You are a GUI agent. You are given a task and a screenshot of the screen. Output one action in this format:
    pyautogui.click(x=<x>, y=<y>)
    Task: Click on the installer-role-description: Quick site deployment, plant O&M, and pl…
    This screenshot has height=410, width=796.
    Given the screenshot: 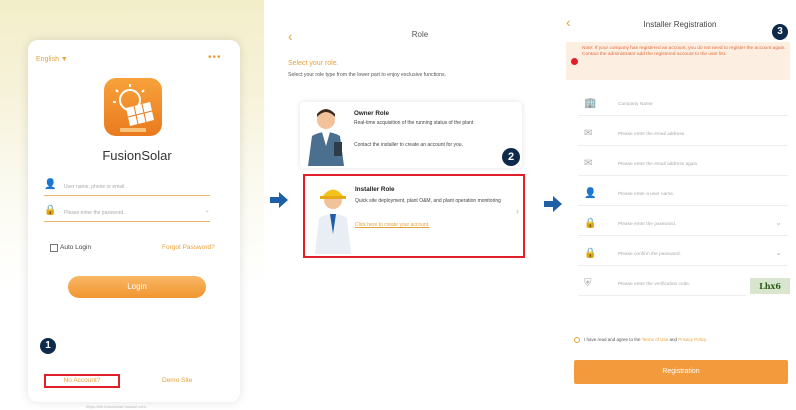 What is the action you would take?
    pyautogui.click(x=428, y=201)
    